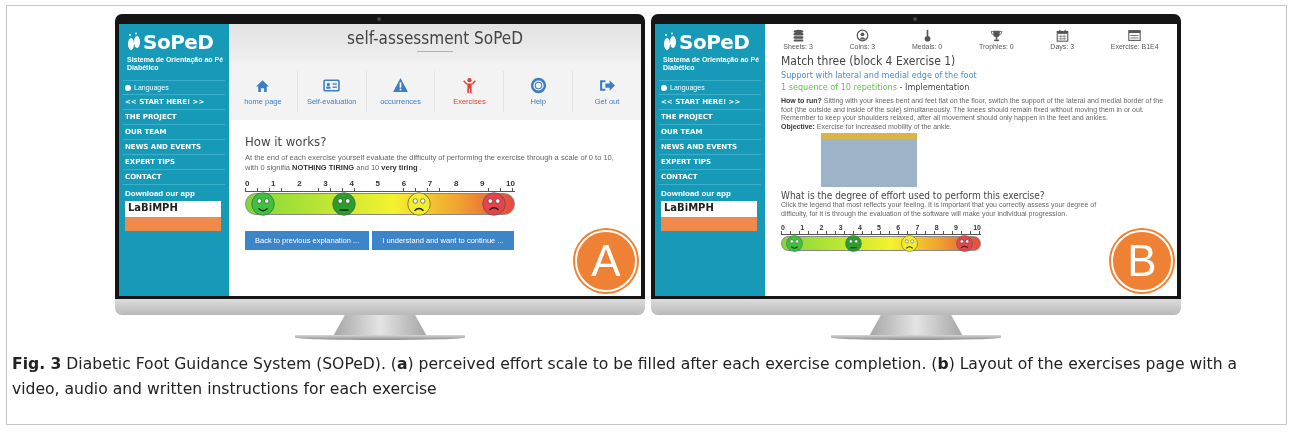  I want to click on window-icon, so click(1135, 35).